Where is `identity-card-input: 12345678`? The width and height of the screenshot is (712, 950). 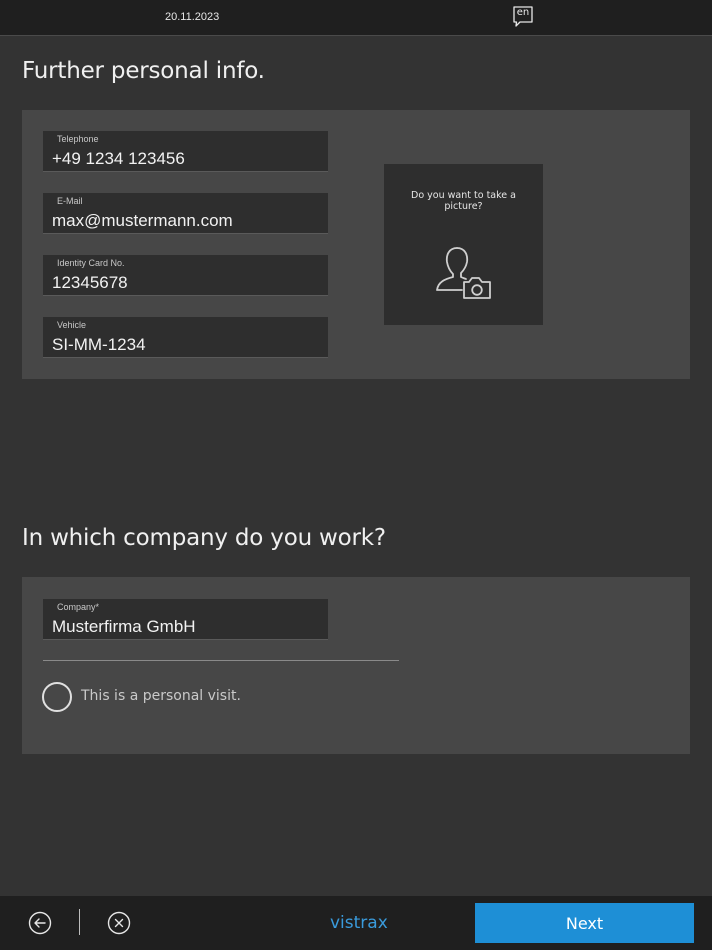
identity-card-input: 12345678 is located at coordinates (186, 283).